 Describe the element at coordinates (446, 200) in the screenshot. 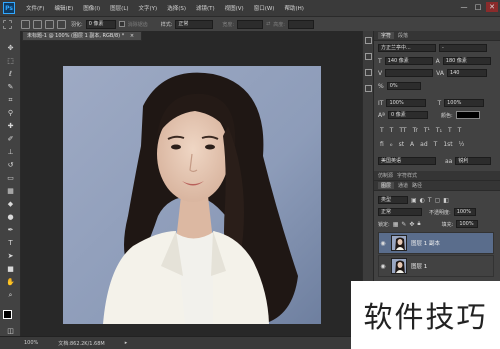

I see `filter-smart-object-icon: ◧` at that location.